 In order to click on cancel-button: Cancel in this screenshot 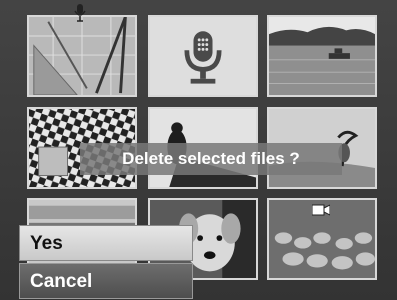, I will do `click(106, 281)`.